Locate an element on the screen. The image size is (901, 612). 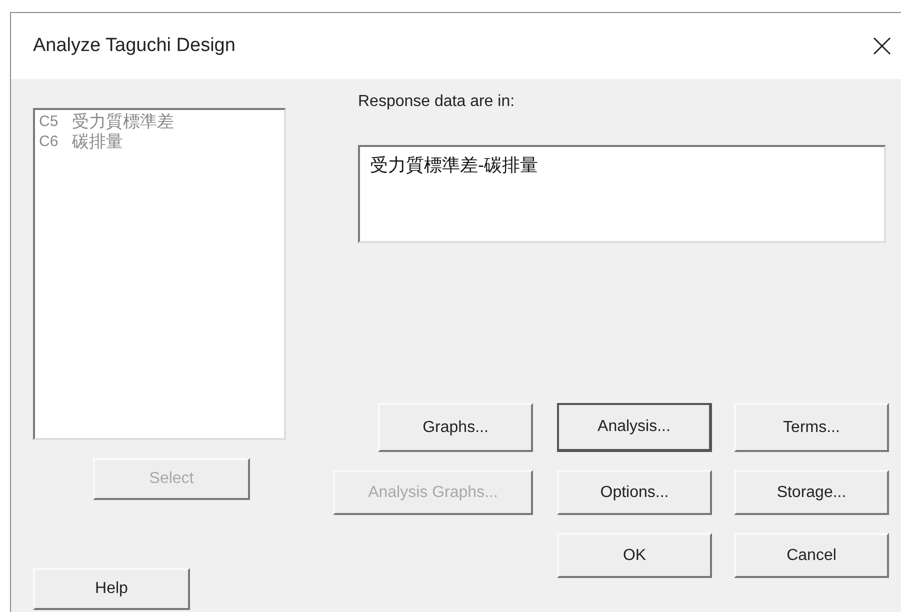
dialog-button: OK is located at coordinates (634, 555).